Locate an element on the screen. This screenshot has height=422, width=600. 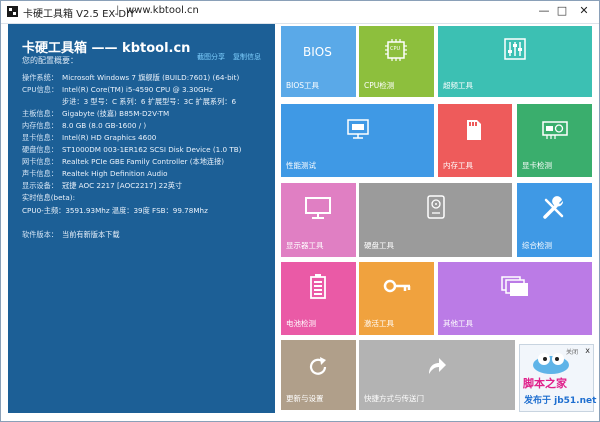
tile-battery-check: 电池检测 is located at coordinates (318, 298).